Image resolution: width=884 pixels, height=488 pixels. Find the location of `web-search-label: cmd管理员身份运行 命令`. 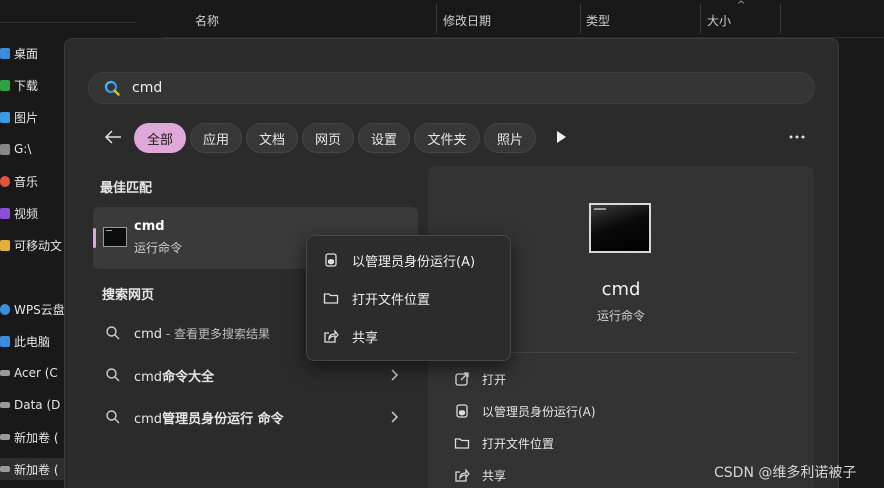

web-search-label: cmd管理员身份运行 命令 is located at coordinates (209, 419).